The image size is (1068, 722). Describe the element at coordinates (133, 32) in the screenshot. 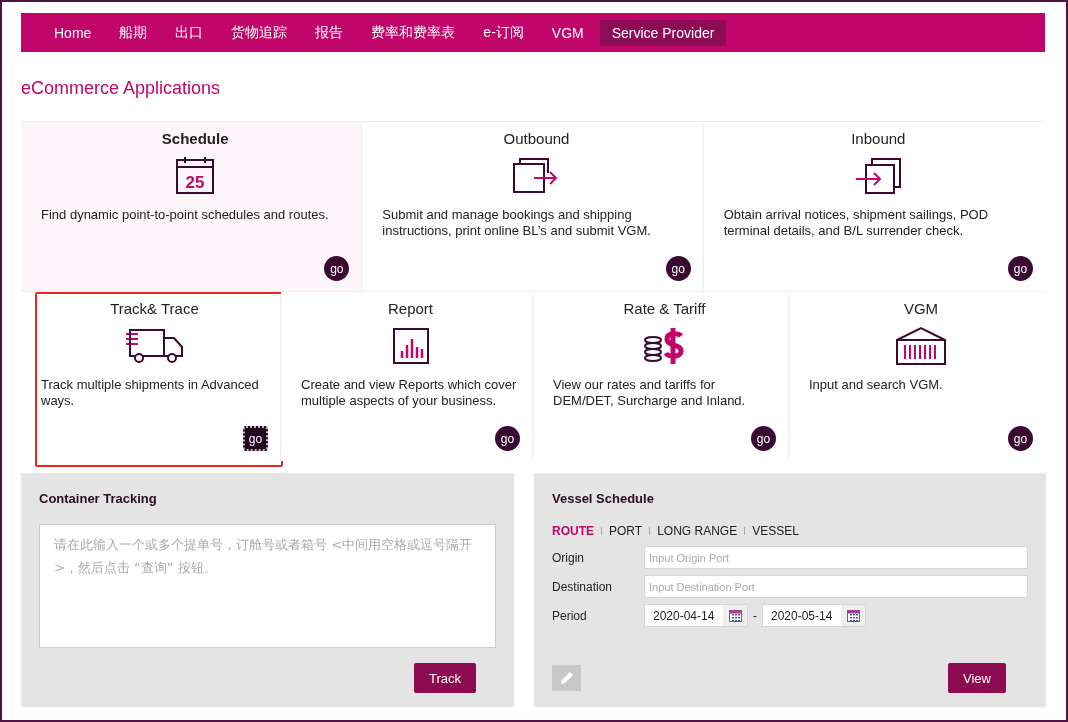

I see `nav-item: 船期` at that location.